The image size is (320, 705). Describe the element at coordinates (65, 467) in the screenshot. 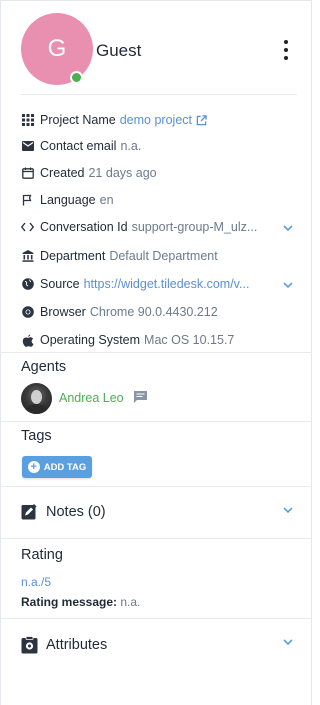

I see `add-tag-label: ADD TAG` at that location.